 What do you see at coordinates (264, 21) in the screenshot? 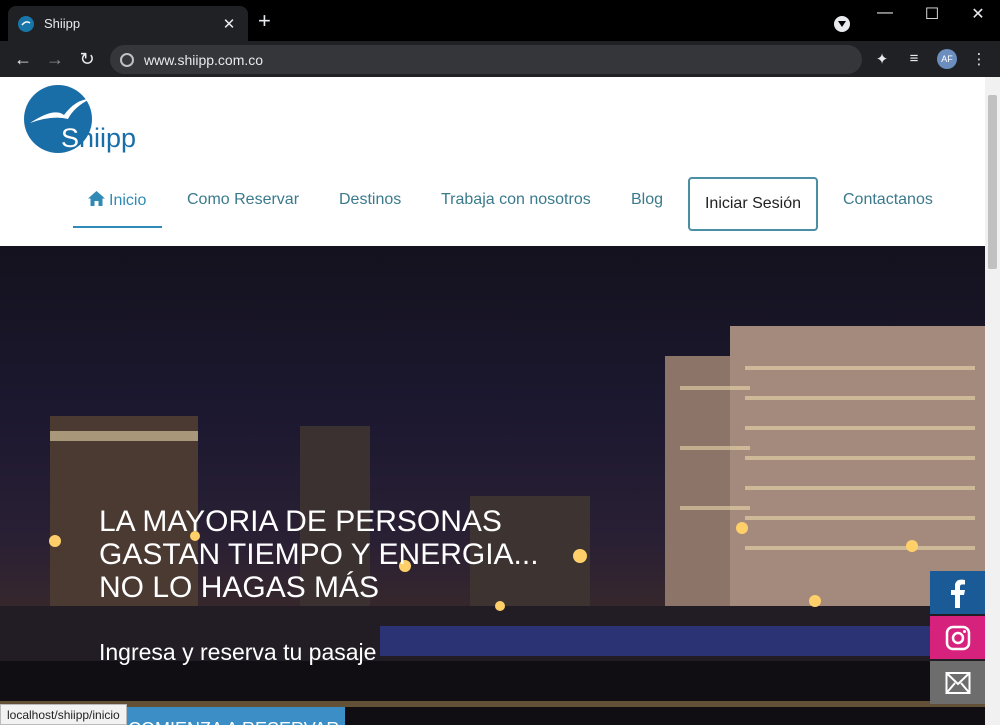
I see `new-tab-icon: +` at bounding box center [264, 21].